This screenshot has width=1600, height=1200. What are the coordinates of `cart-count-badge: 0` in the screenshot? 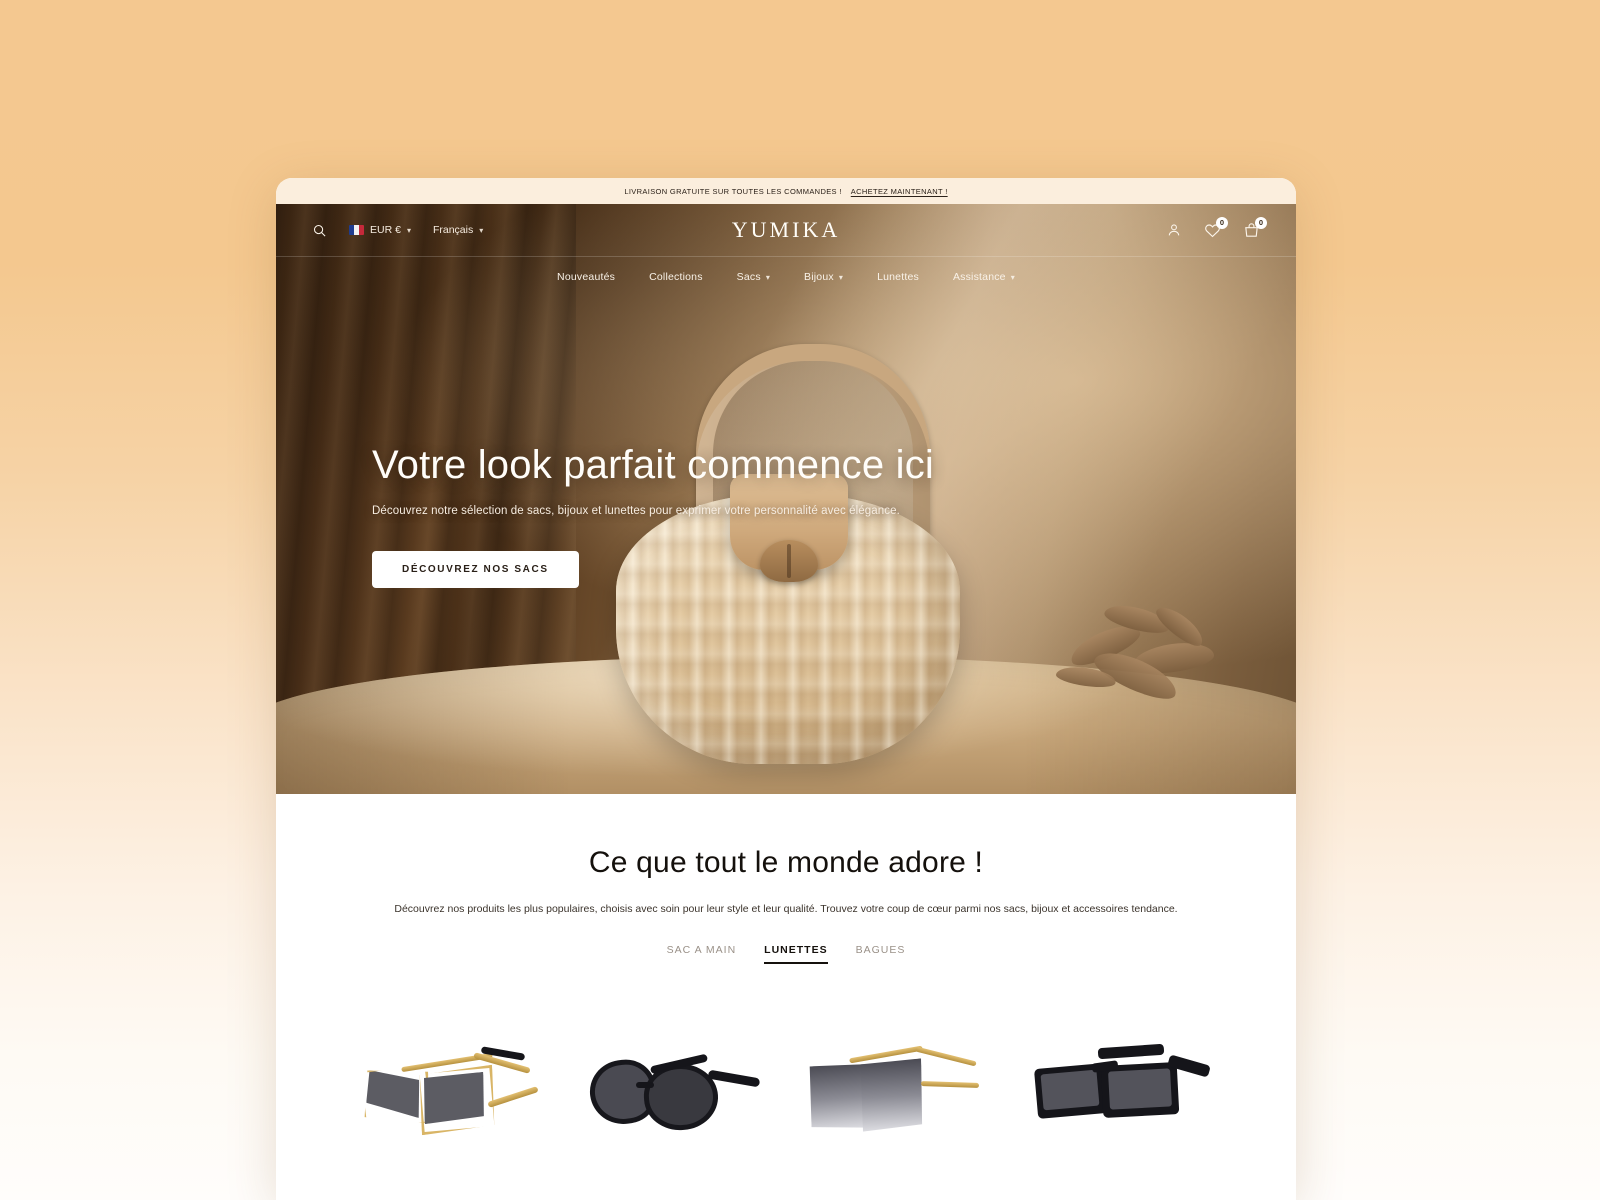 It's located at (1261, 222).